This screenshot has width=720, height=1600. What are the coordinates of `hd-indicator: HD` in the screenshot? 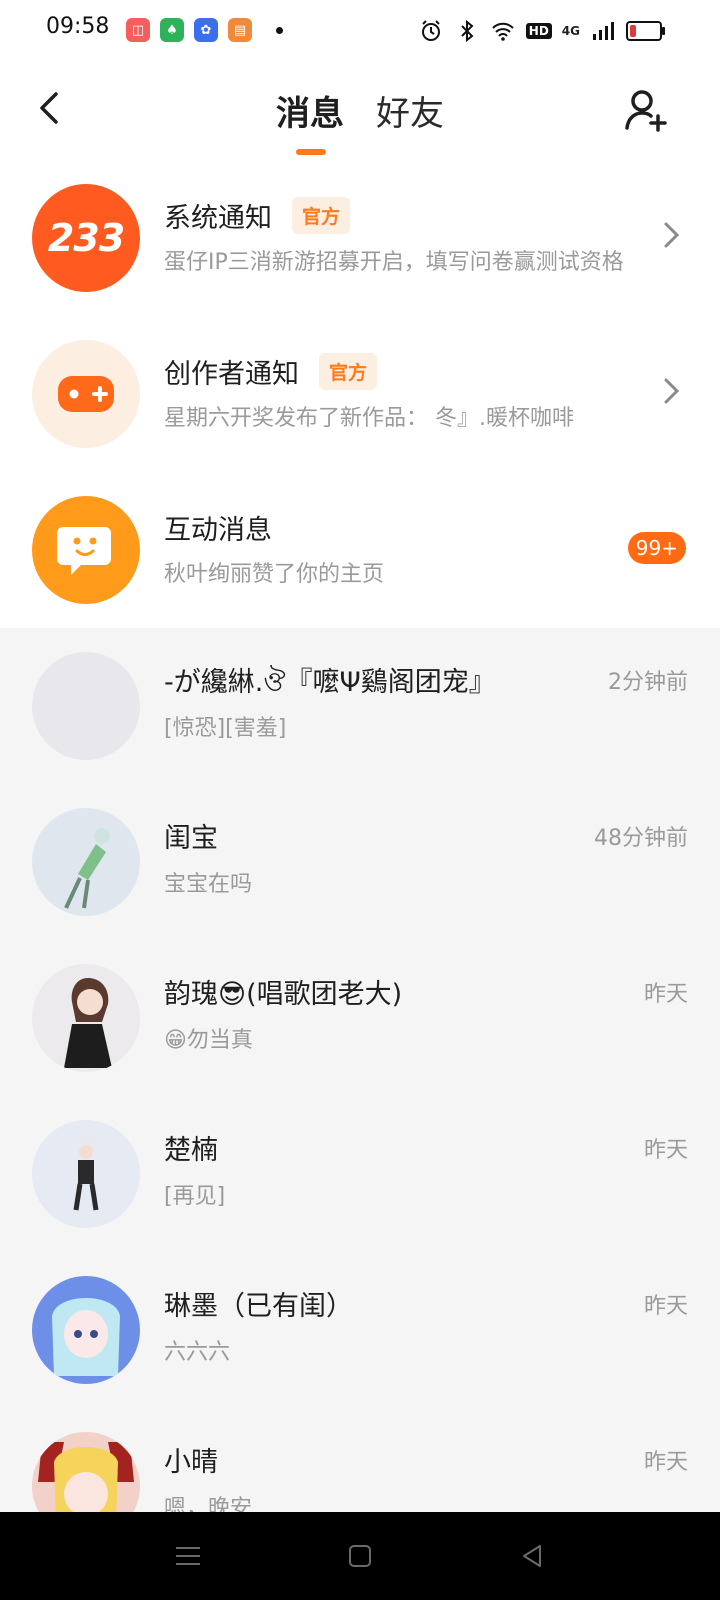 It's located at (538, 31).